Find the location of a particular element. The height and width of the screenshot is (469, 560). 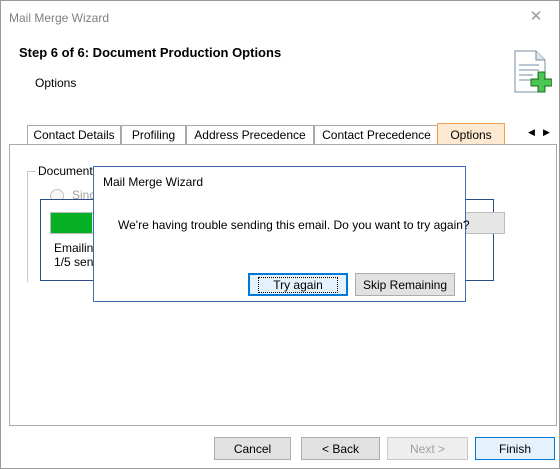

tab-contact-precedence: Contact Precedence is located at coordinates (376, 134).